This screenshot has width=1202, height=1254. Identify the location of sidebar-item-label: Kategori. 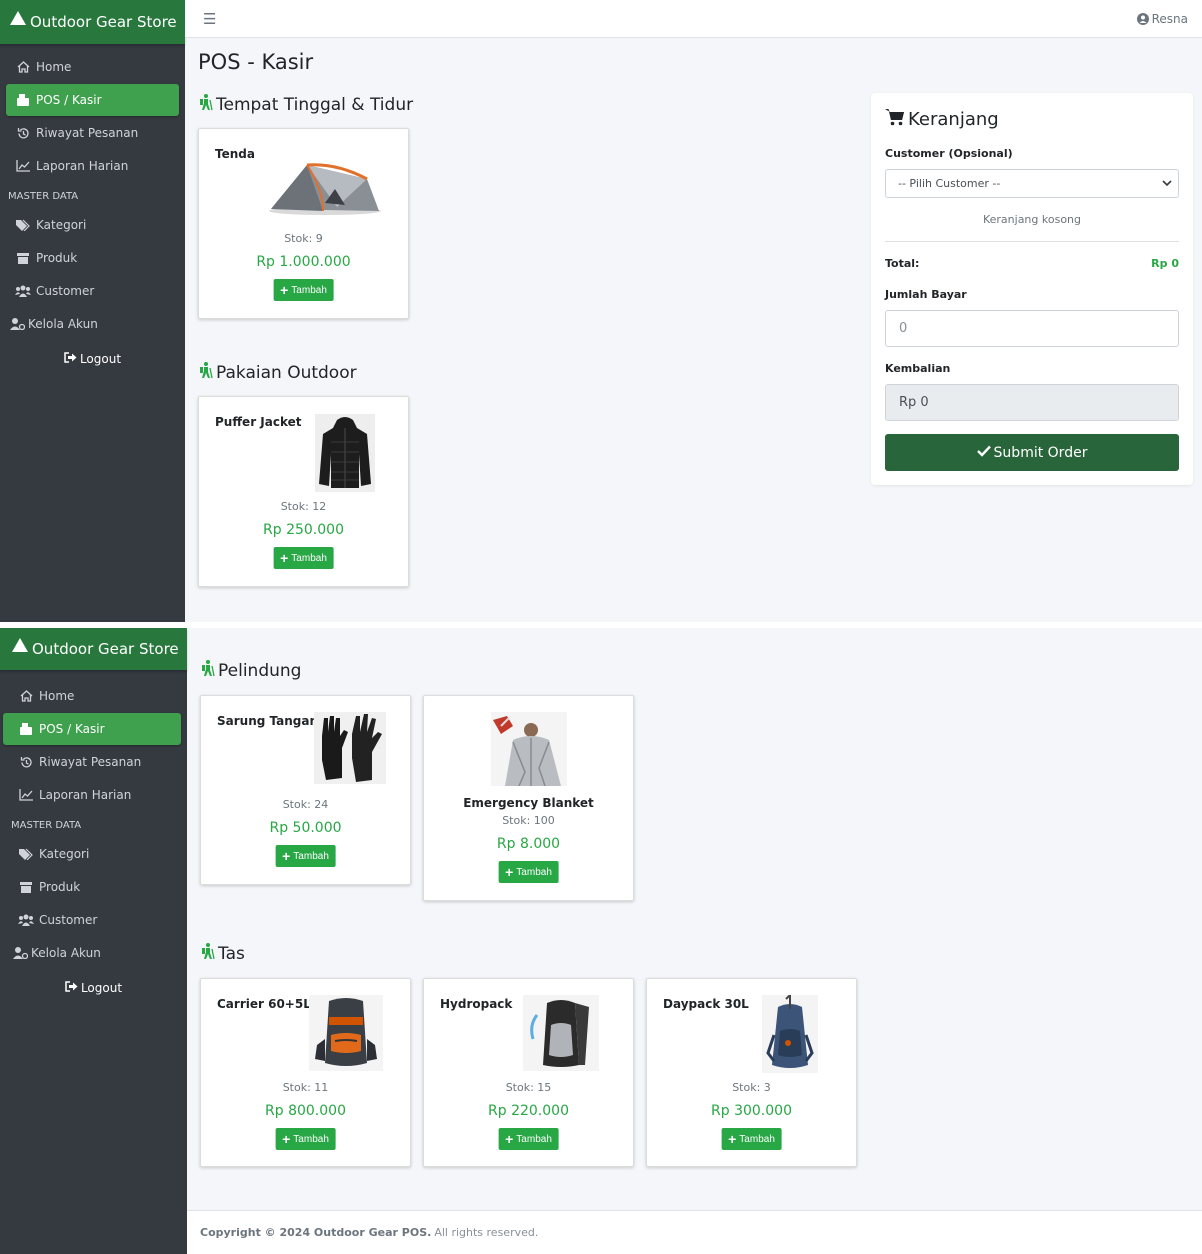
(64, 854).